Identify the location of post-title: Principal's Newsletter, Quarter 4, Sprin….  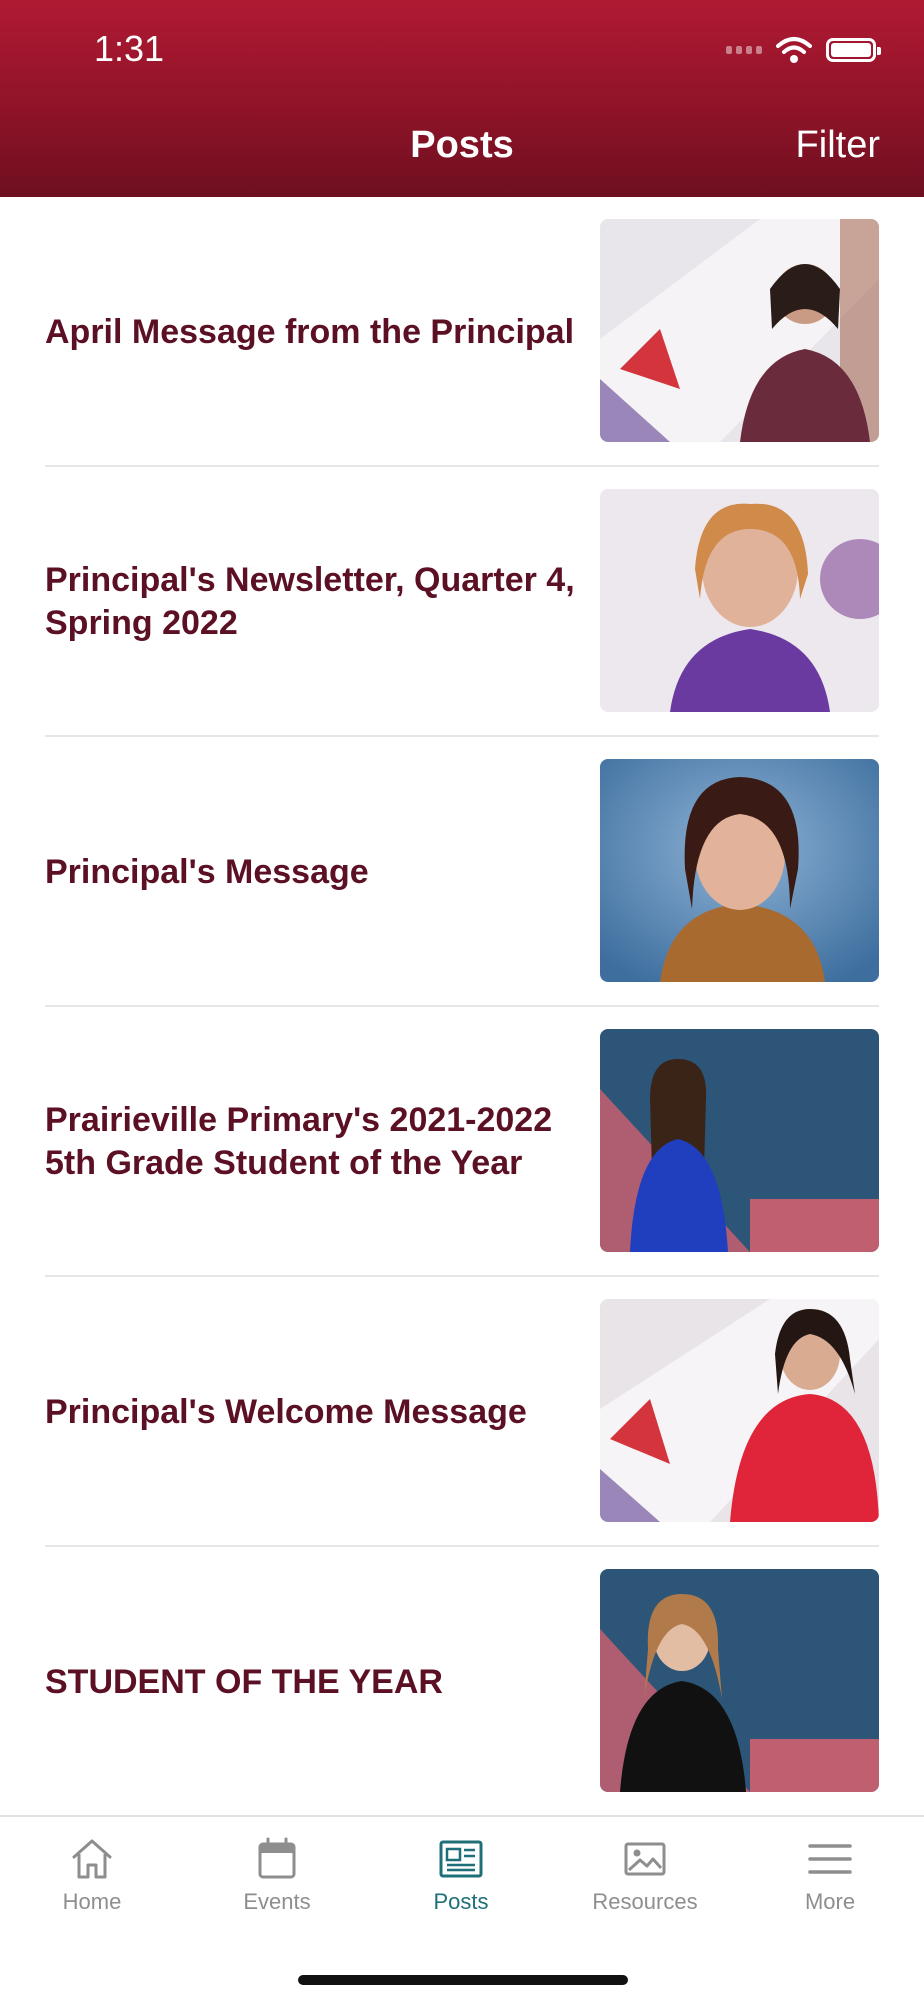
(310, 601).